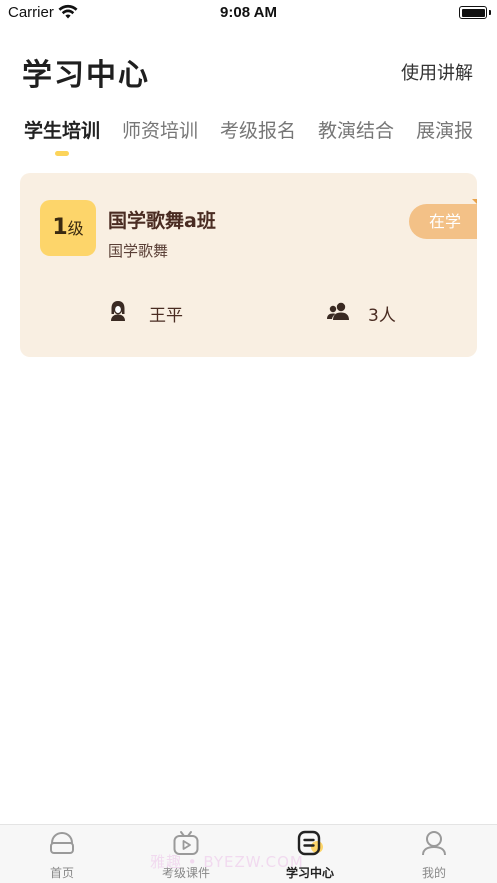  I want to click on tab-teach-perform: 教演结合, so click(356, 129).